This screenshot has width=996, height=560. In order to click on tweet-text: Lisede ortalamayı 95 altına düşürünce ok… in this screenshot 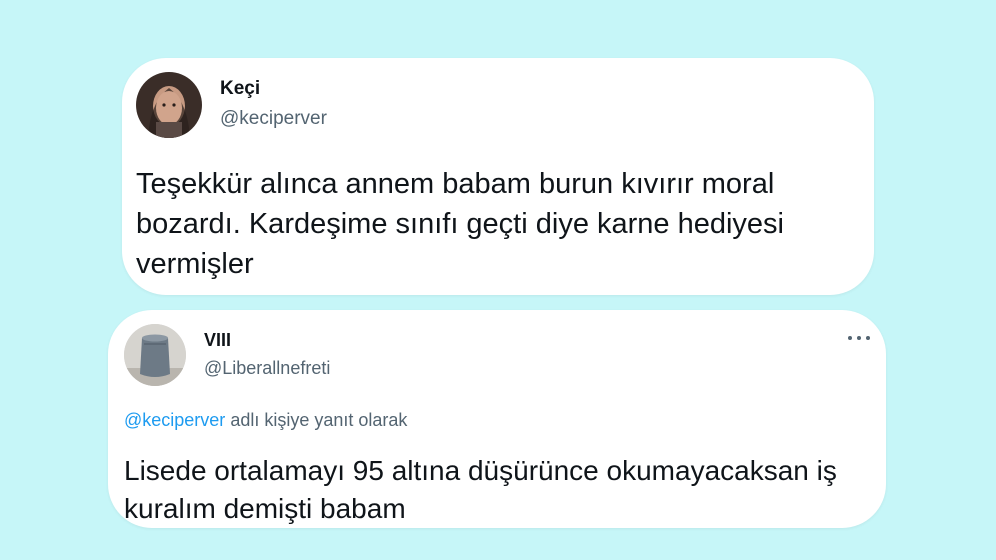, I will do `click(480, 489)`.